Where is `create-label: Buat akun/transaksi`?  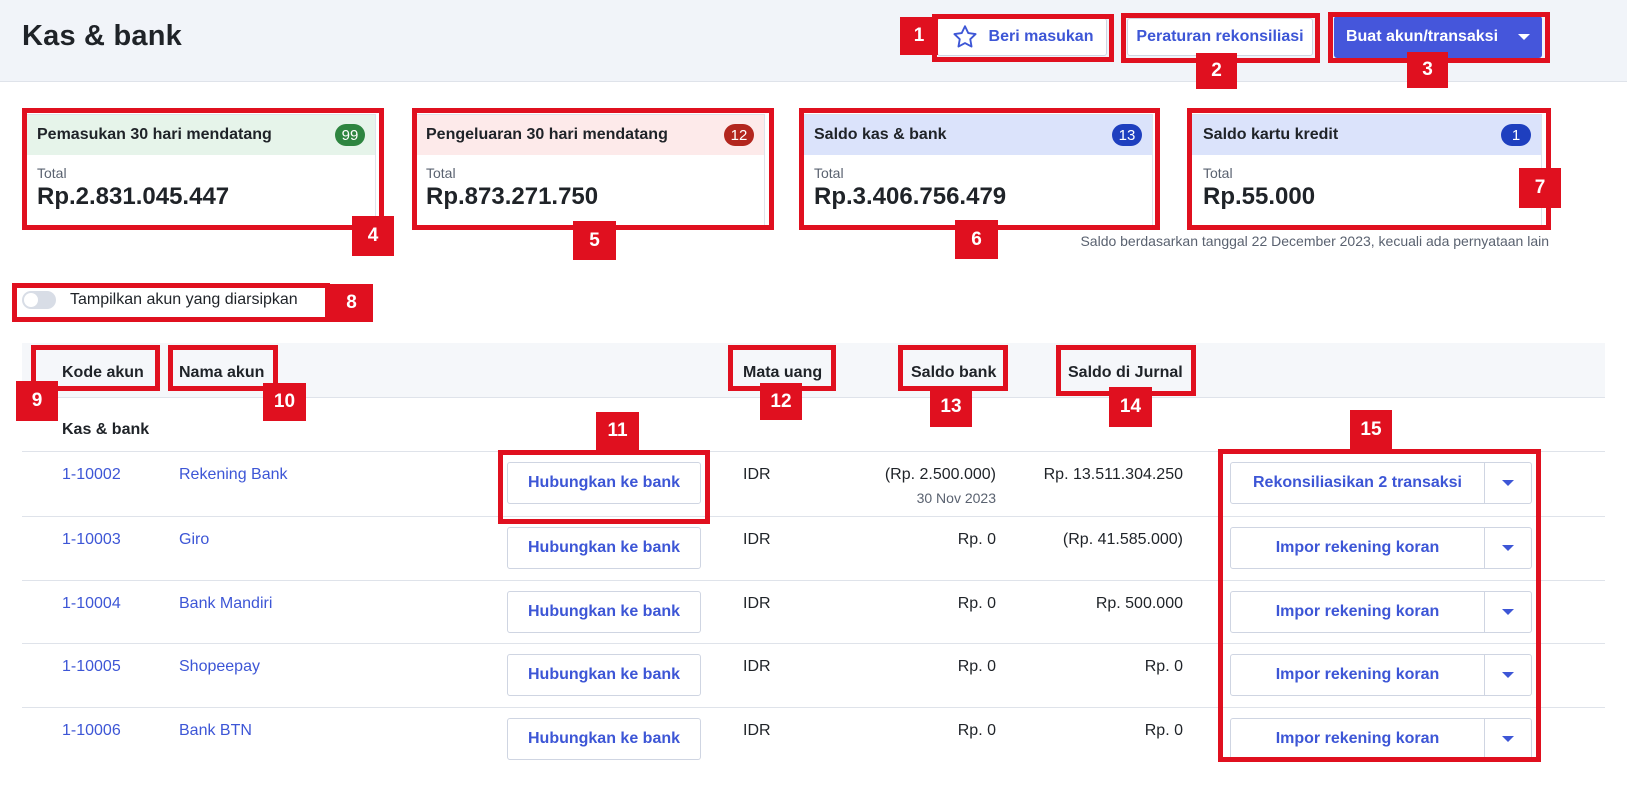 create-label: Buat akun/transaksi is located at coordinates (1422, 36).